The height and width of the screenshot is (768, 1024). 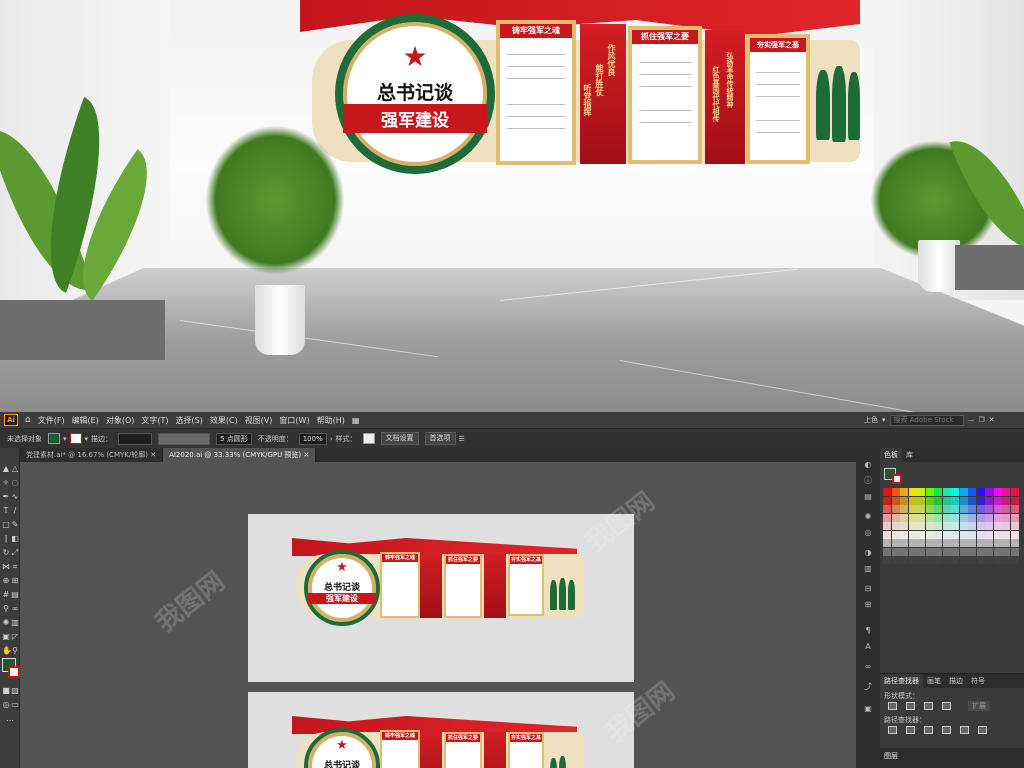 What do you see at coordinates (331, 420) in the screenshot?
I see `menu-help: 帮助(H)` at bounding box center [331, 420].